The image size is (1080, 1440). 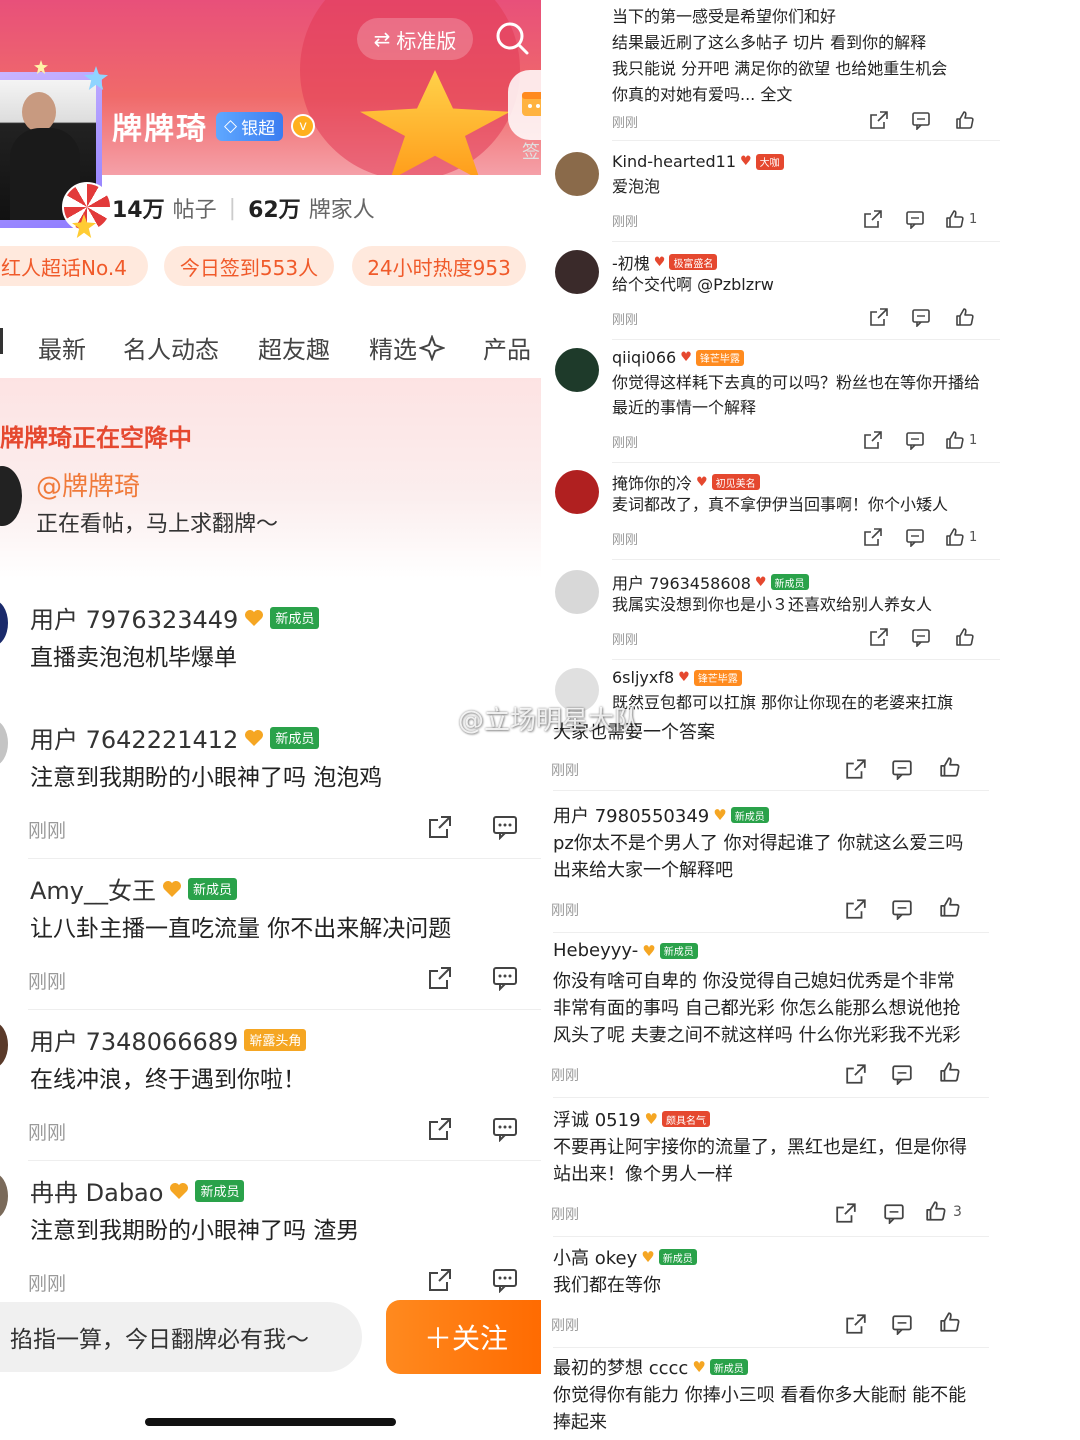 I want to click on comment-username-row: 冉冉 Dabao 新成员, so click(x=137, y=1190).